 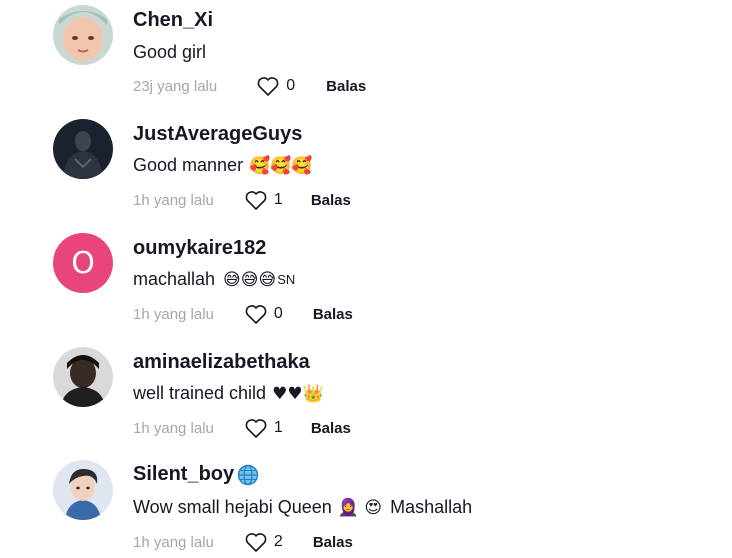 I want to click on comment-text: well trained child ♥♥👑, so click(x=228, y=393).